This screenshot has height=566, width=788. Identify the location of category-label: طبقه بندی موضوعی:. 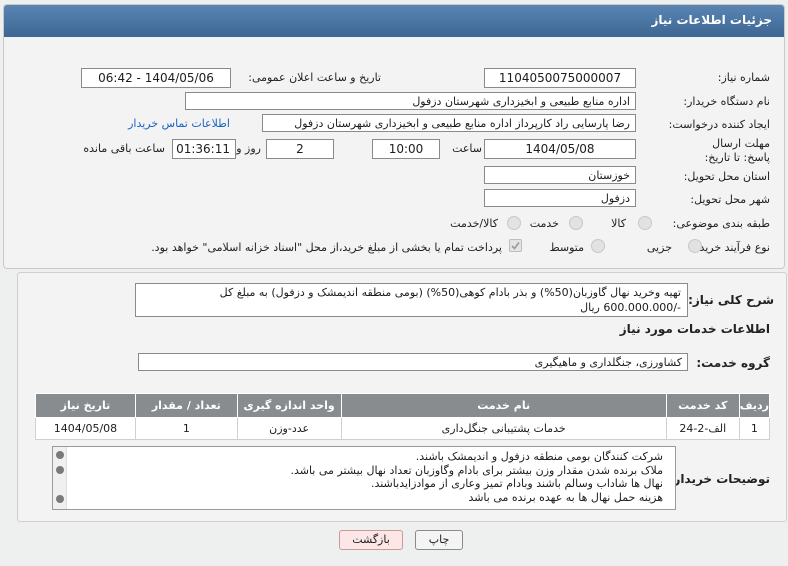
(721, 223).